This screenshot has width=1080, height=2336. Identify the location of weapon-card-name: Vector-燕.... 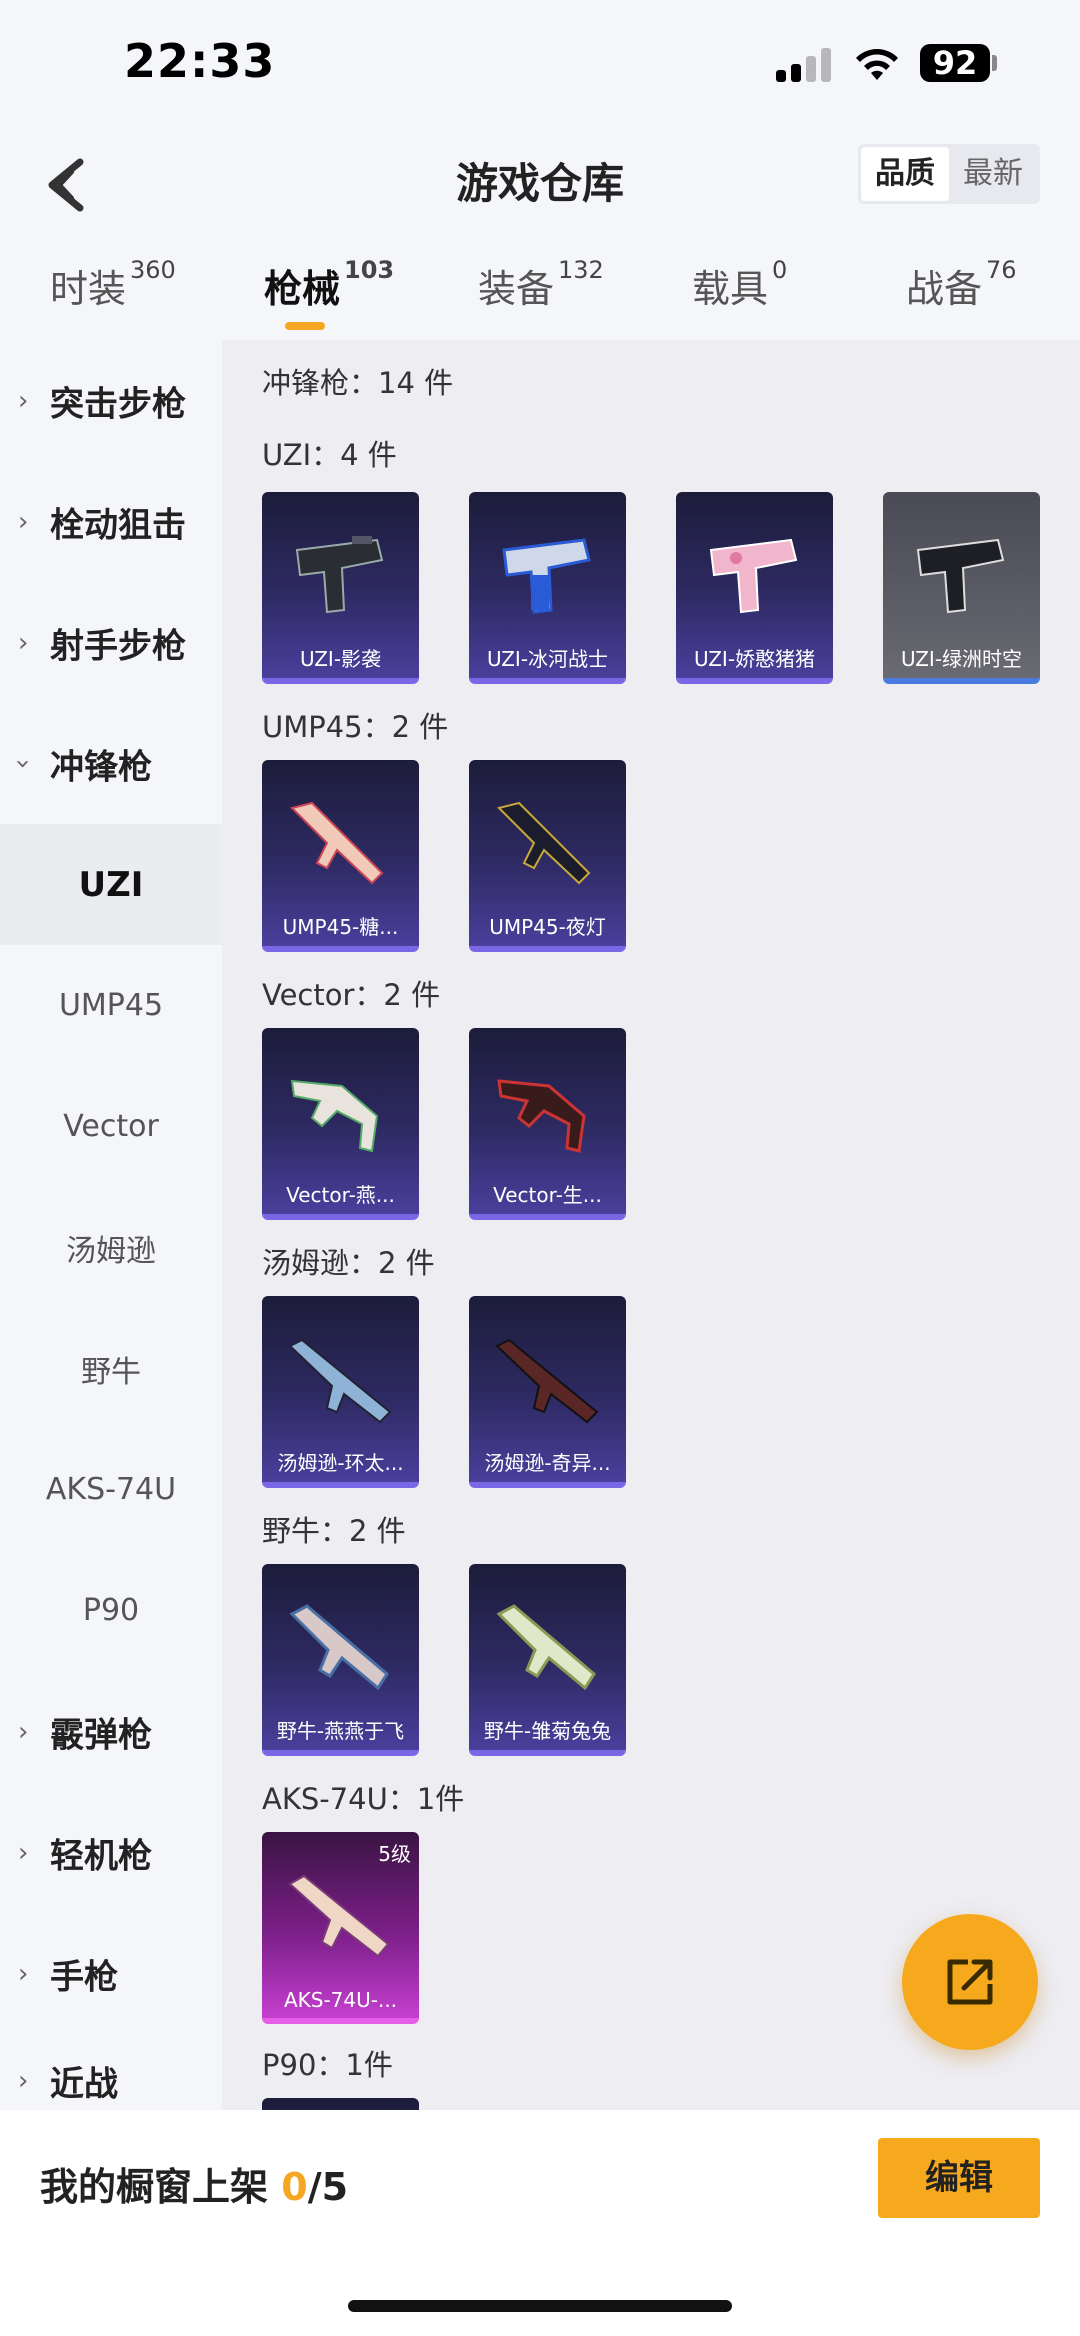
(340, 1195).